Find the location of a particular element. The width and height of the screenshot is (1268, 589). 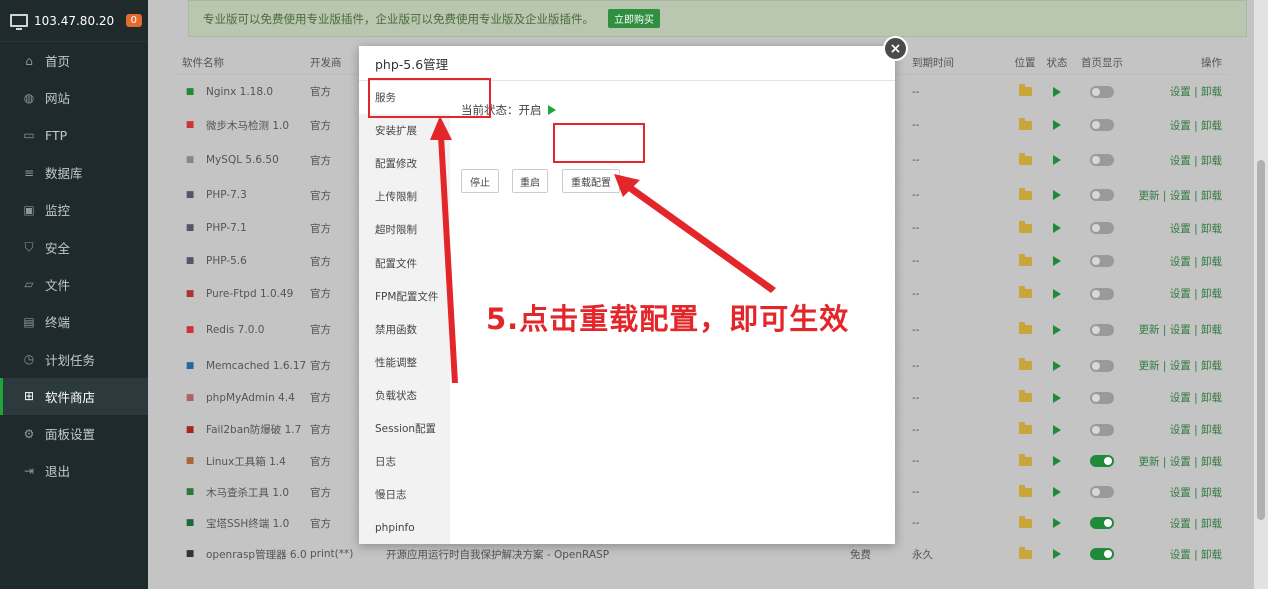

close-icon: × is located at coordinates (895, 48).